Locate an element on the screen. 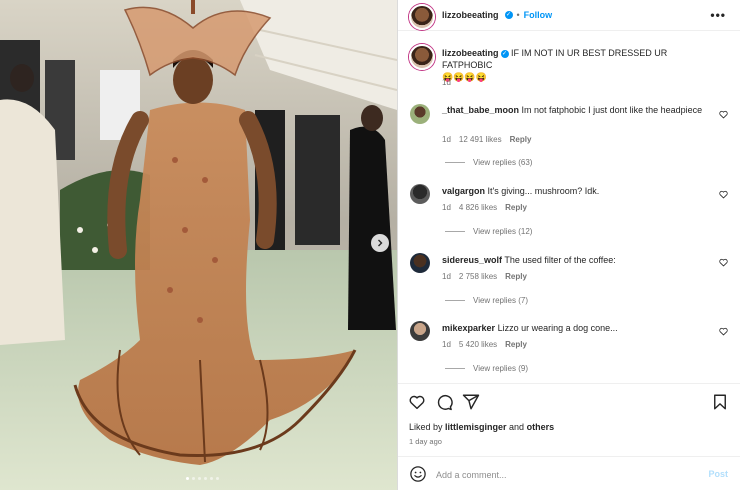 The width and height of the screenshot is (740, 492). comment-meta: 1d 2 758 likes Reply is located at coordinates (484, 276).